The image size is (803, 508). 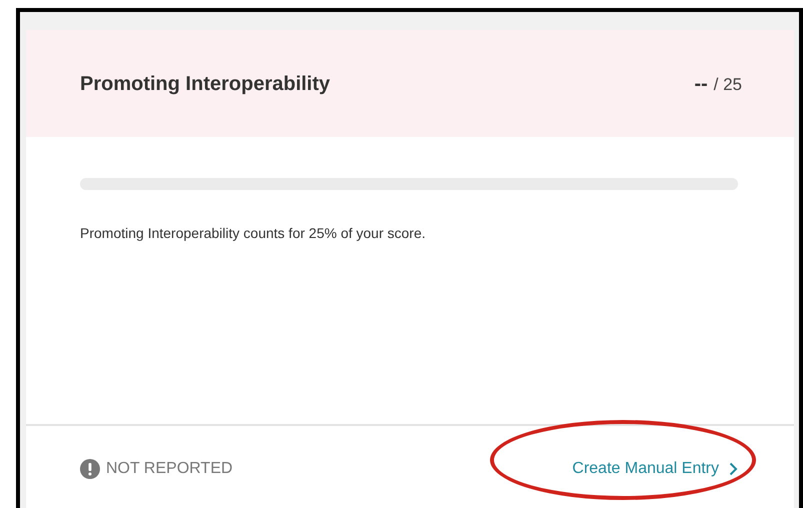 I want to click on exclamation-icon, so click(x=90, y=469).